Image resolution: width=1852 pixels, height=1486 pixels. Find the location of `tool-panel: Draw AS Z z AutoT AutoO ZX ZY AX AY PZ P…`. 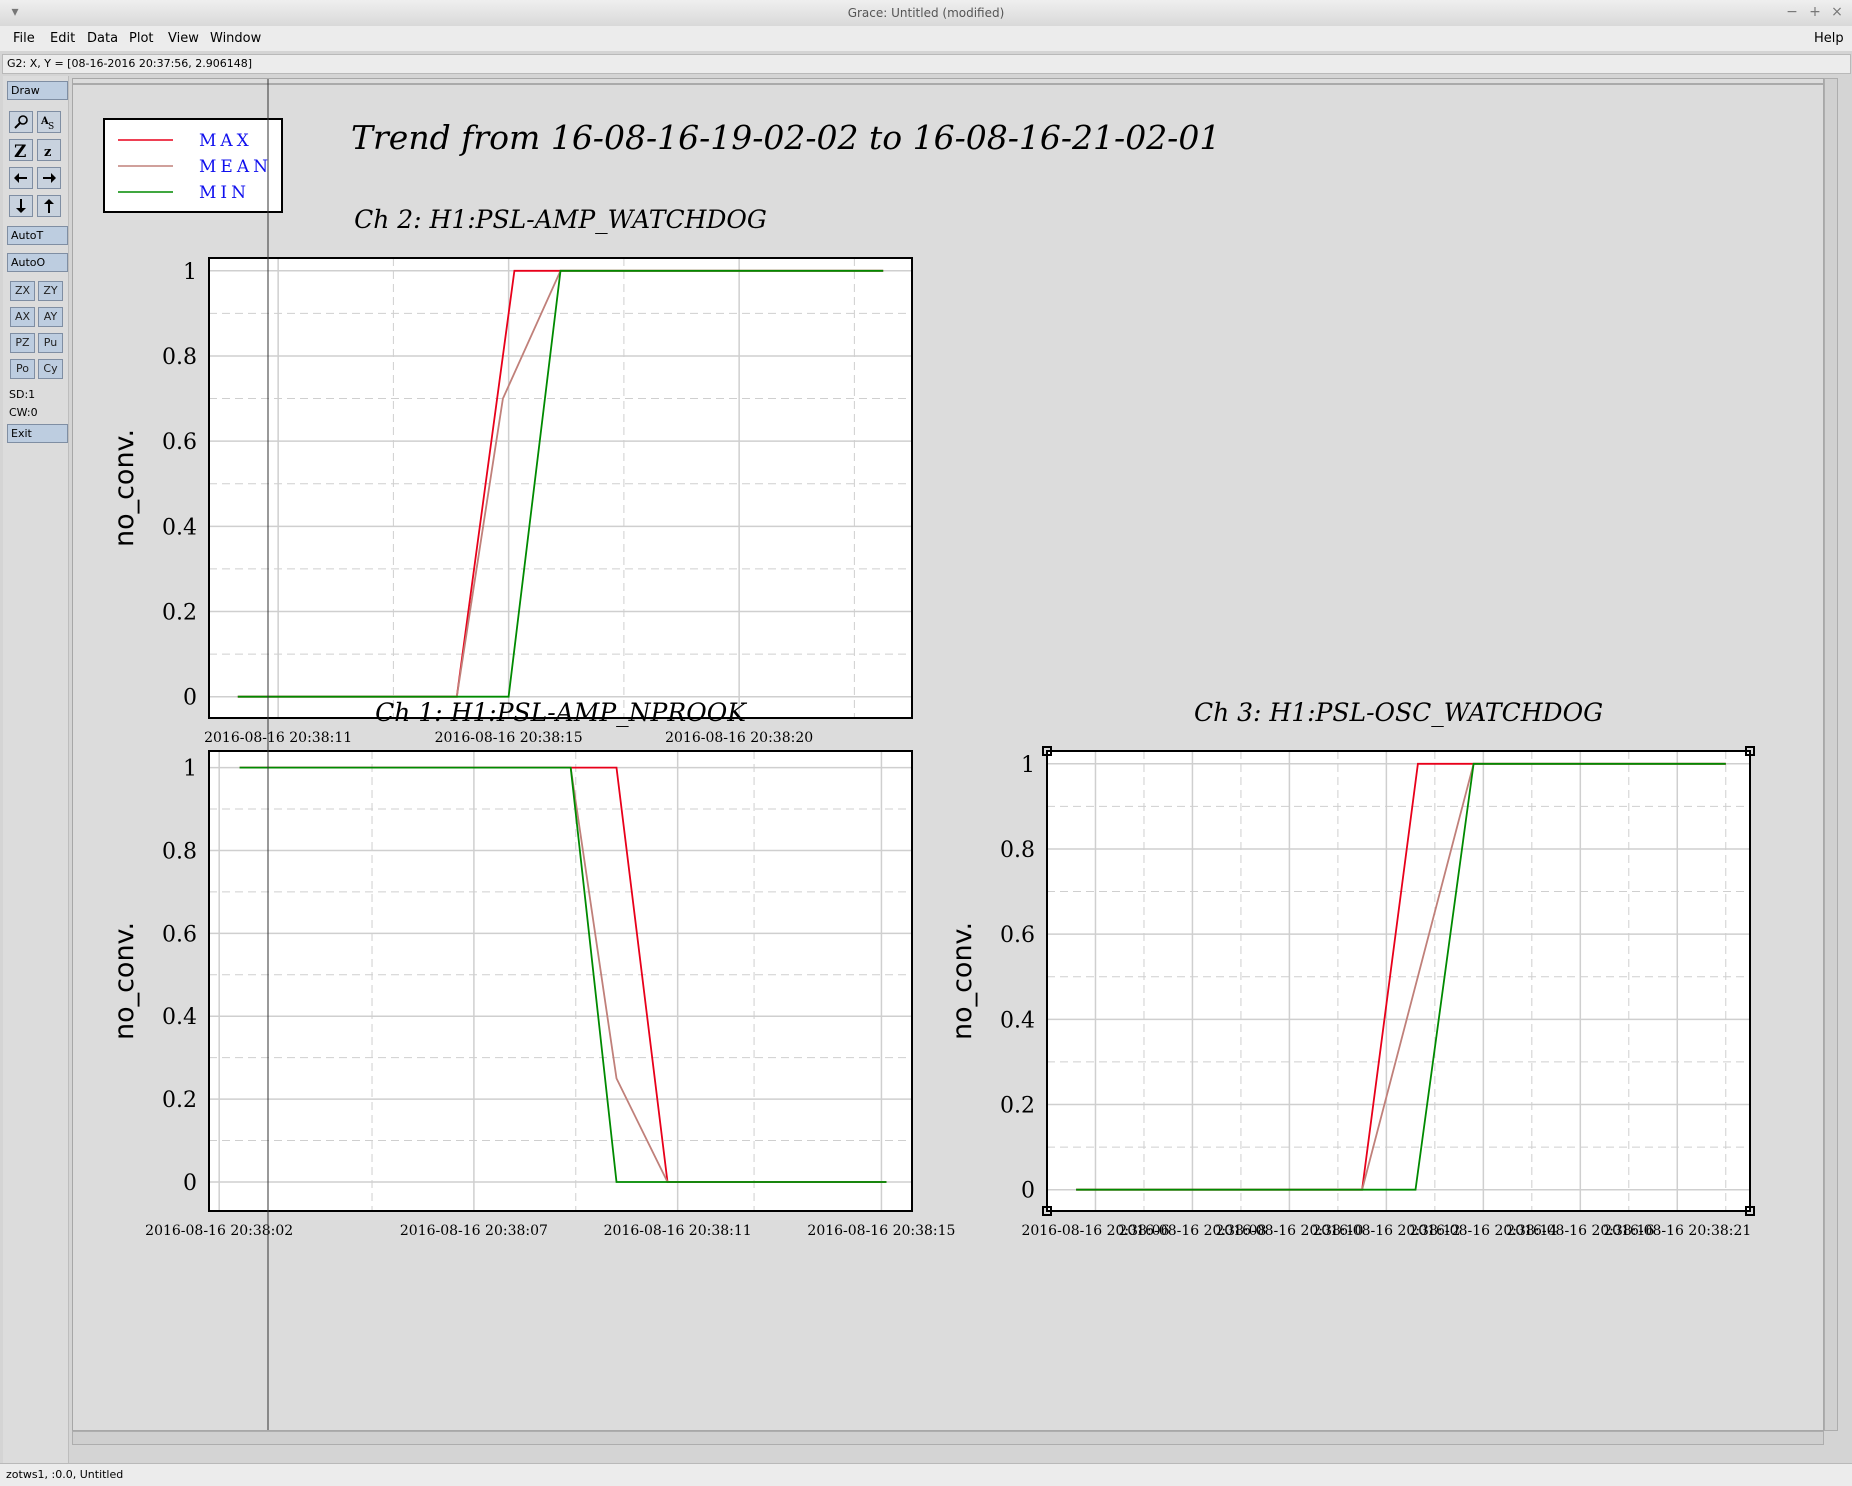

tool-panel: Draw AS Z z AutoT AutoO ZX ZY AX AY PZ P… is located at coordinates (36, 769).